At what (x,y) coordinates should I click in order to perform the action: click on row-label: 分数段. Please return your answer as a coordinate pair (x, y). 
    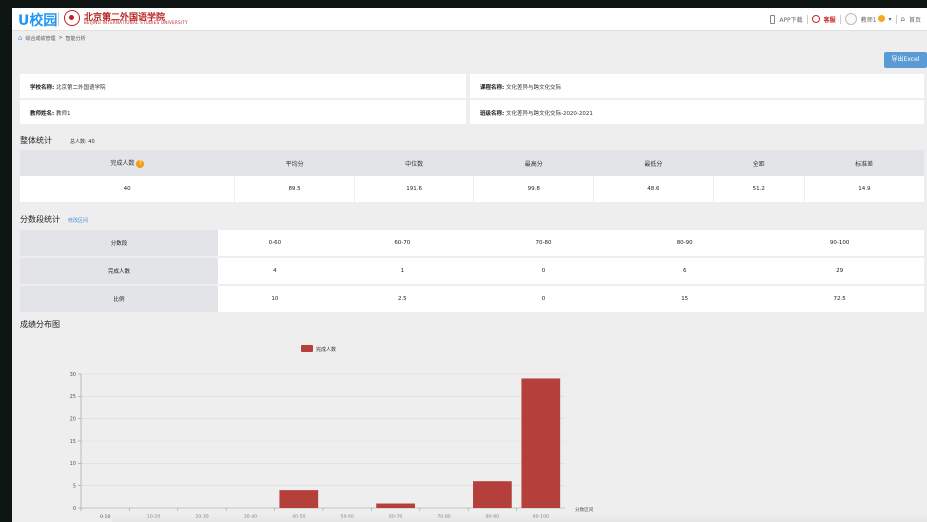
    Looking at the image, I should click on (119, 244).